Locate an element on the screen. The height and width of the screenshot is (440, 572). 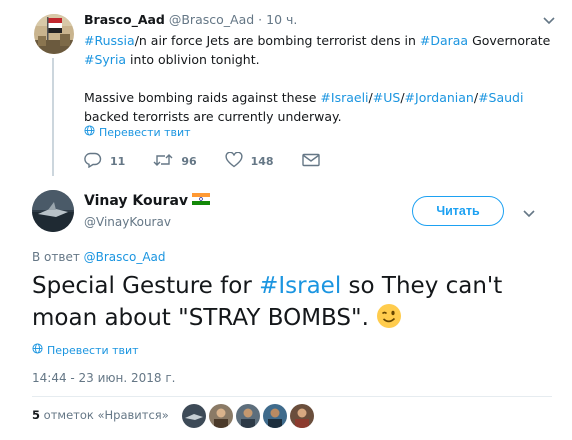
hashtag-link: #Daraa is located at coordinates (444, 40).